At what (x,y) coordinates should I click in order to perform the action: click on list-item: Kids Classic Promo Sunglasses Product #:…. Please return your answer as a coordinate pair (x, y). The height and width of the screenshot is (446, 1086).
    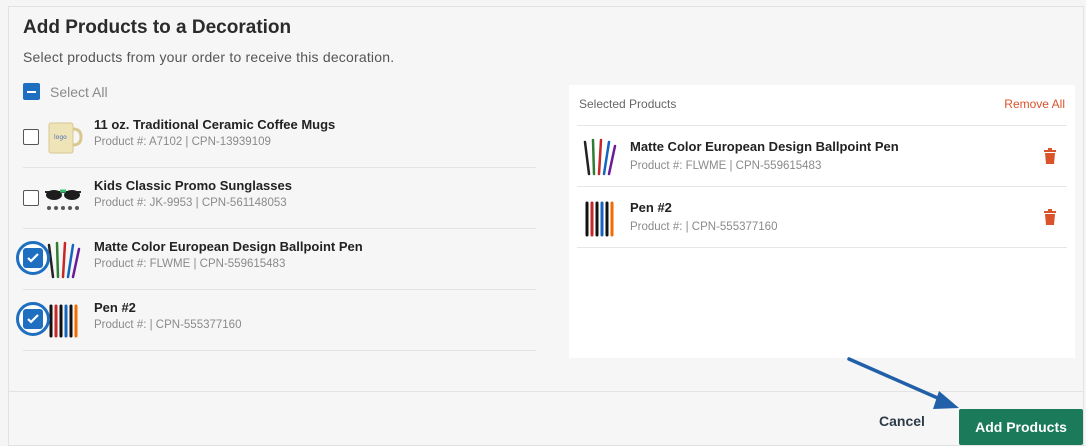
    Looking at the image, I should click on (279, 198).